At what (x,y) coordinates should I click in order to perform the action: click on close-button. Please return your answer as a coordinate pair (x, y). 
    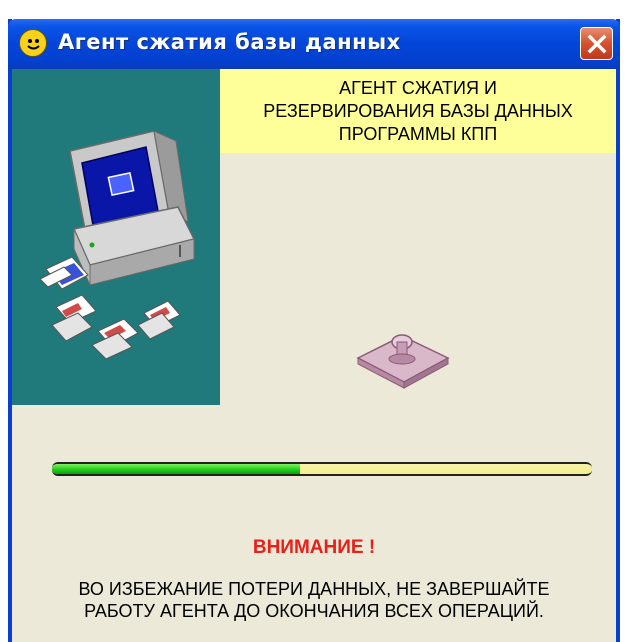
    Looking at the image, I should click on (596, 43).